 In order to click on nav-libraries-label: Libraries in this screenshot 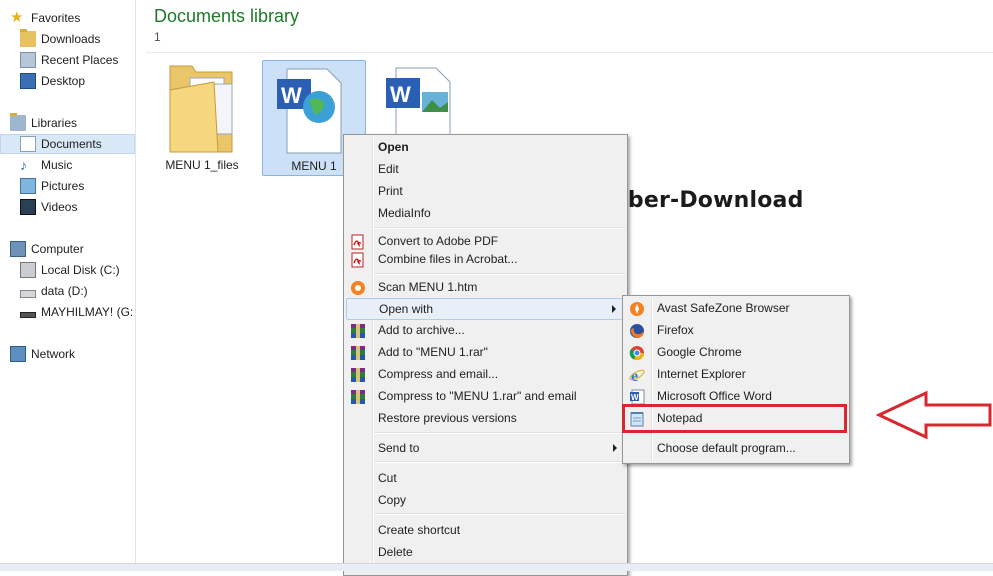, I will do `click(54, 123)`.